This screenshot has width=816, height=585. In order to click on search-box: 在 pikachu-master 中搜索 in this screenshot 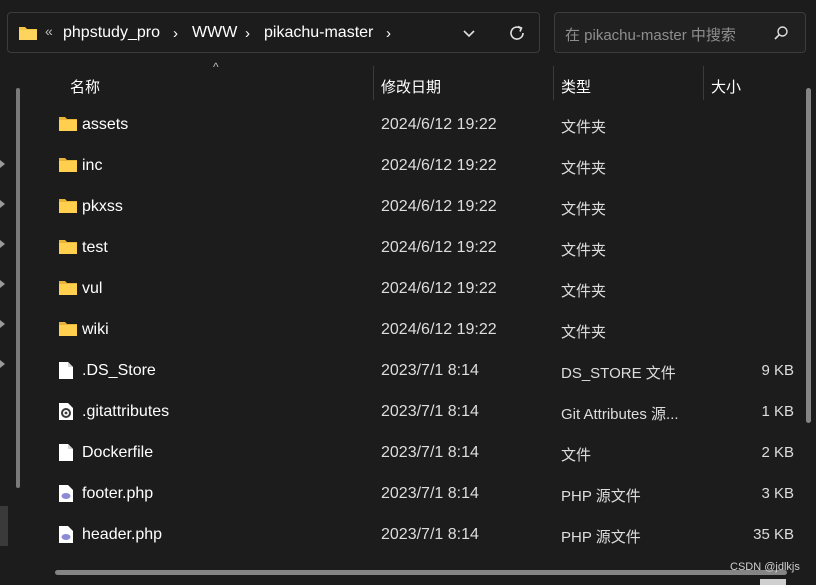, I will do `click(680, 32)`.